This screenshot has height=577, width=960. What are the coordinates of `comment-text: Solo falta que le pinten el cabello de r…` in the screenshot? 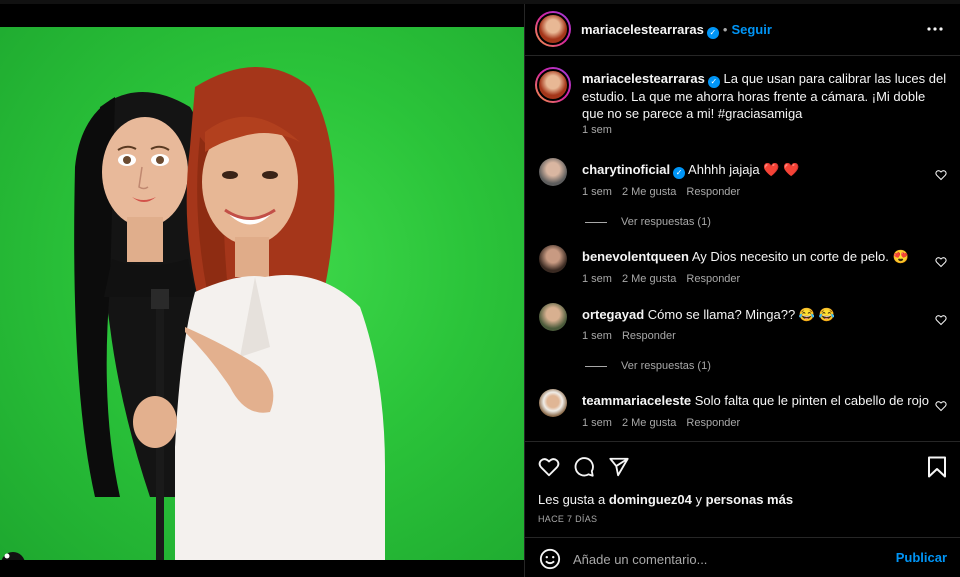 It's located at (811, 400).